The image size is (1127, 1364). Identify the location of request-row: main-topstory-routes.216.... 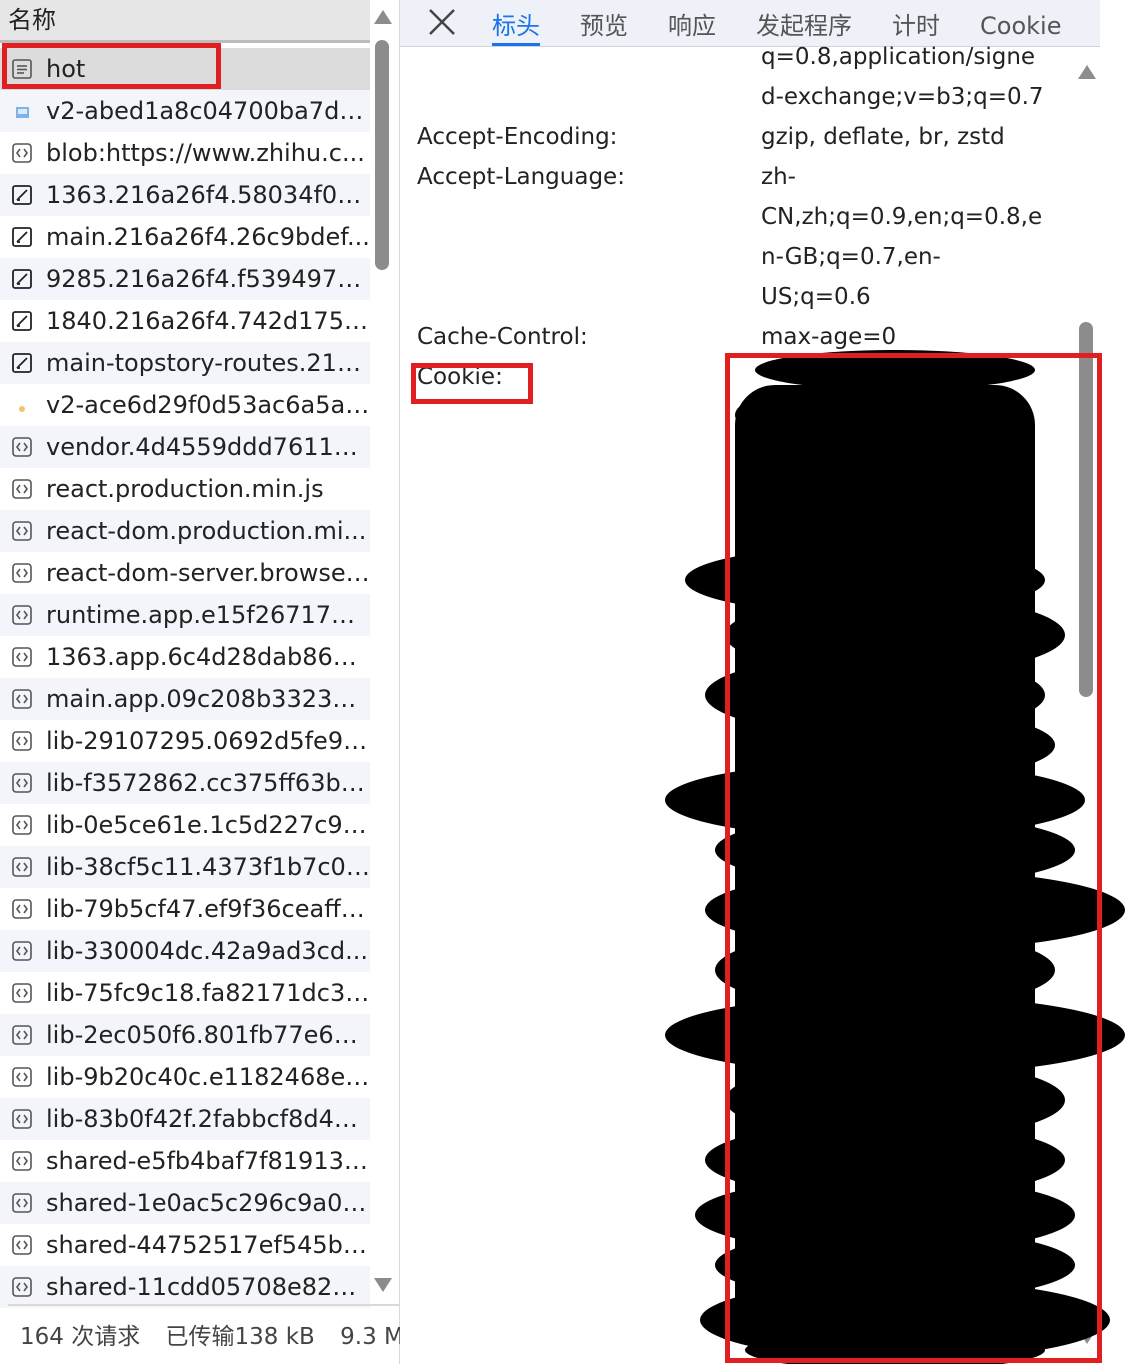
(185, 363).